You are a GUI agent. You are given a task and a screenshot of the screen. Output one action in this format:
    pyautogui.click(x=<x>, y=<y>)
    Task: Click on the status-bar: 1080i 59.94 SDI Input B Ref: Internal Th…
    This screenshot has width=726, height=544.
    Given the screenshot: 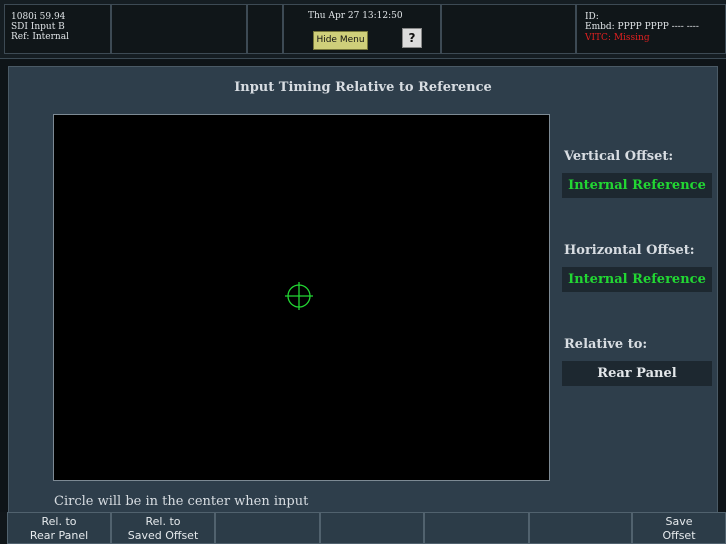 What is the action you would take?
    pyautogui.click(x=363, y=29)
    